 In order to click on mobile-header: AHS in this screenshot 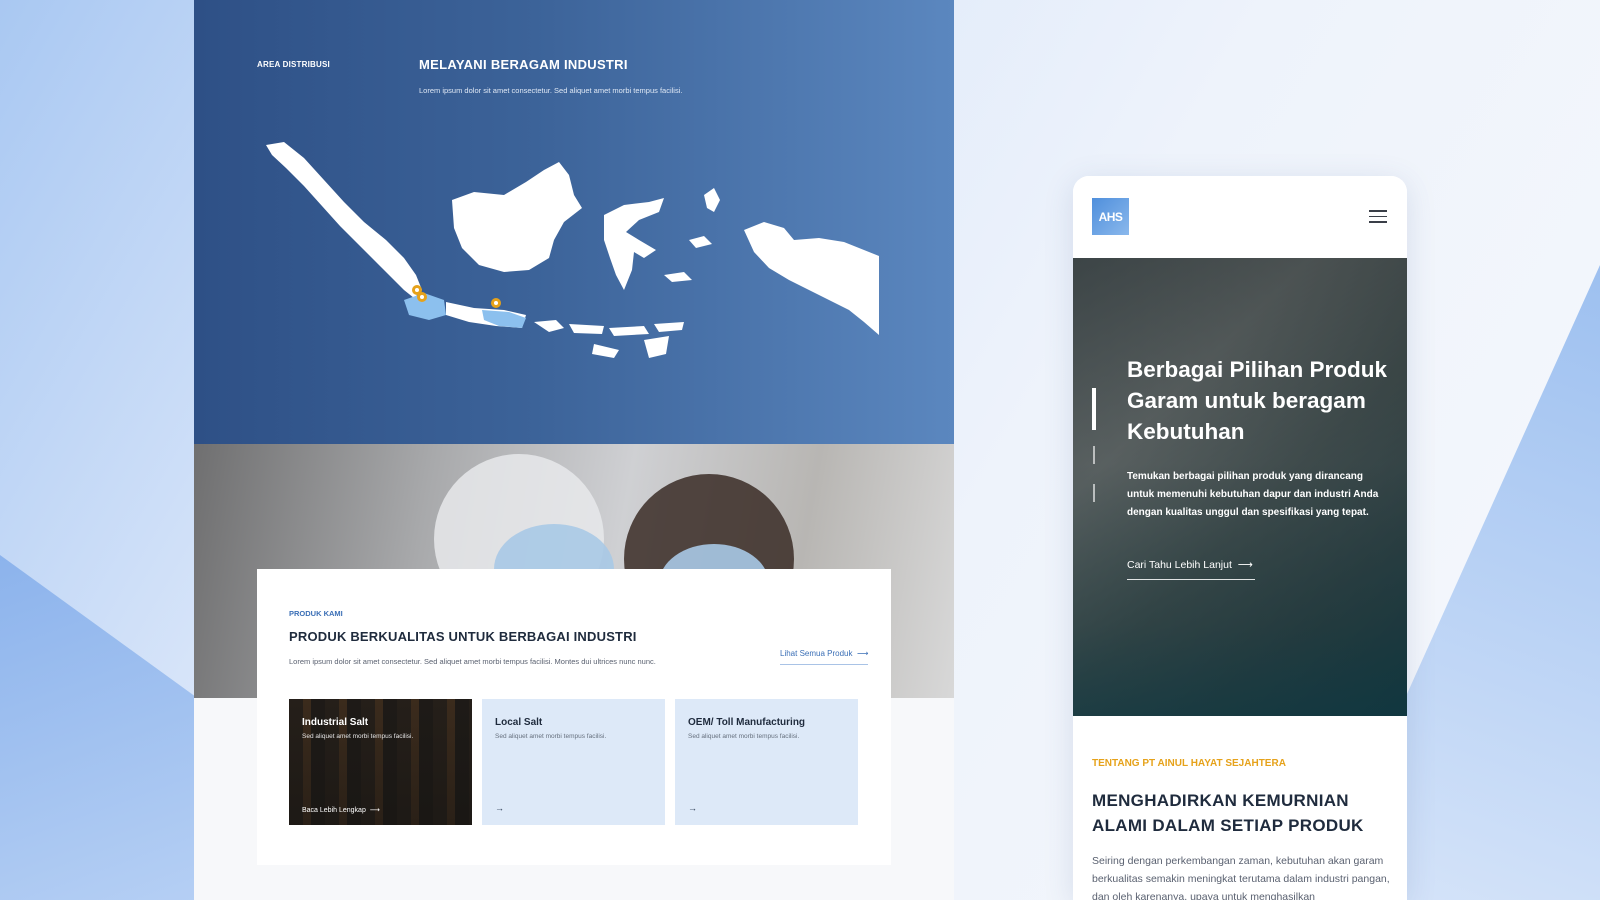, I will do `click(1240, 217)`.